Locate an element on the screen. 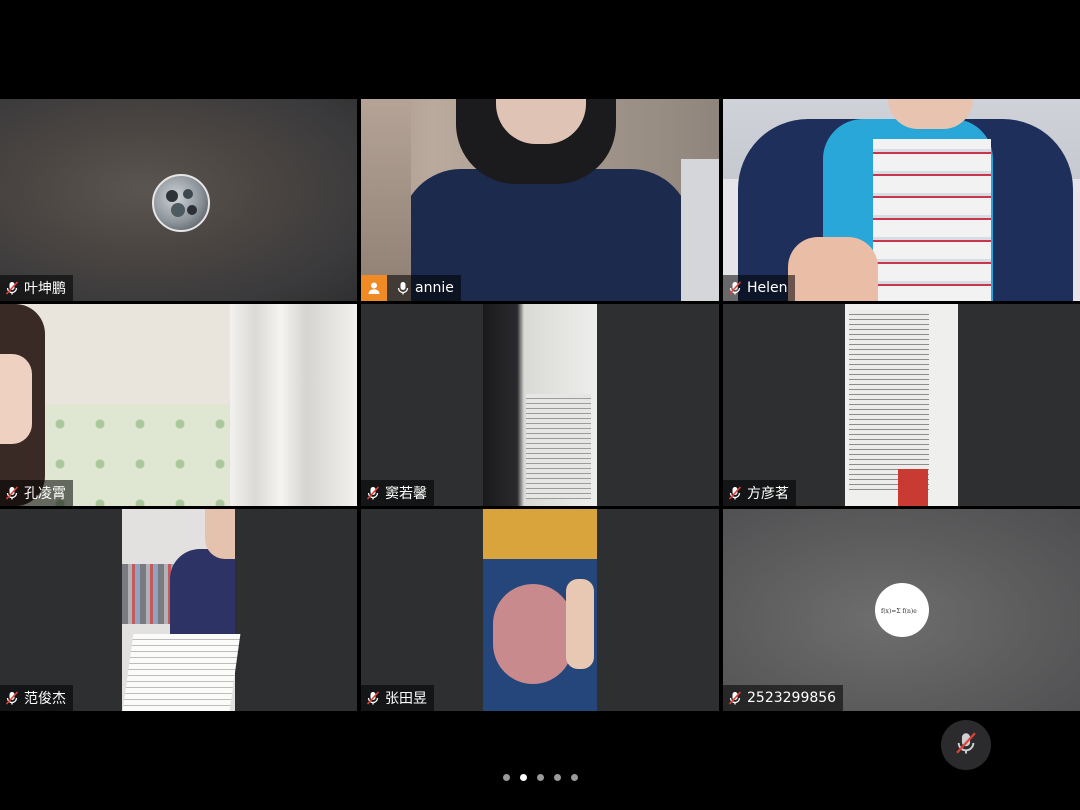 The width and height of the screenshot is (1080, 810). page-indicator is located at coordinates (540, 777).